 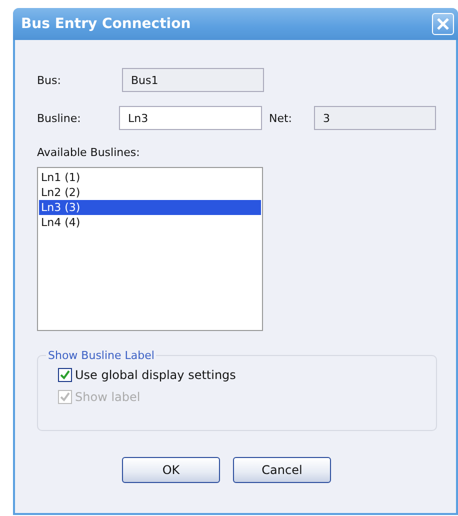 What do you see at coordinates (155, 375) in the screenshot?
I see `checkbox-label: Use global display settings` at bounding box center [155, 375].